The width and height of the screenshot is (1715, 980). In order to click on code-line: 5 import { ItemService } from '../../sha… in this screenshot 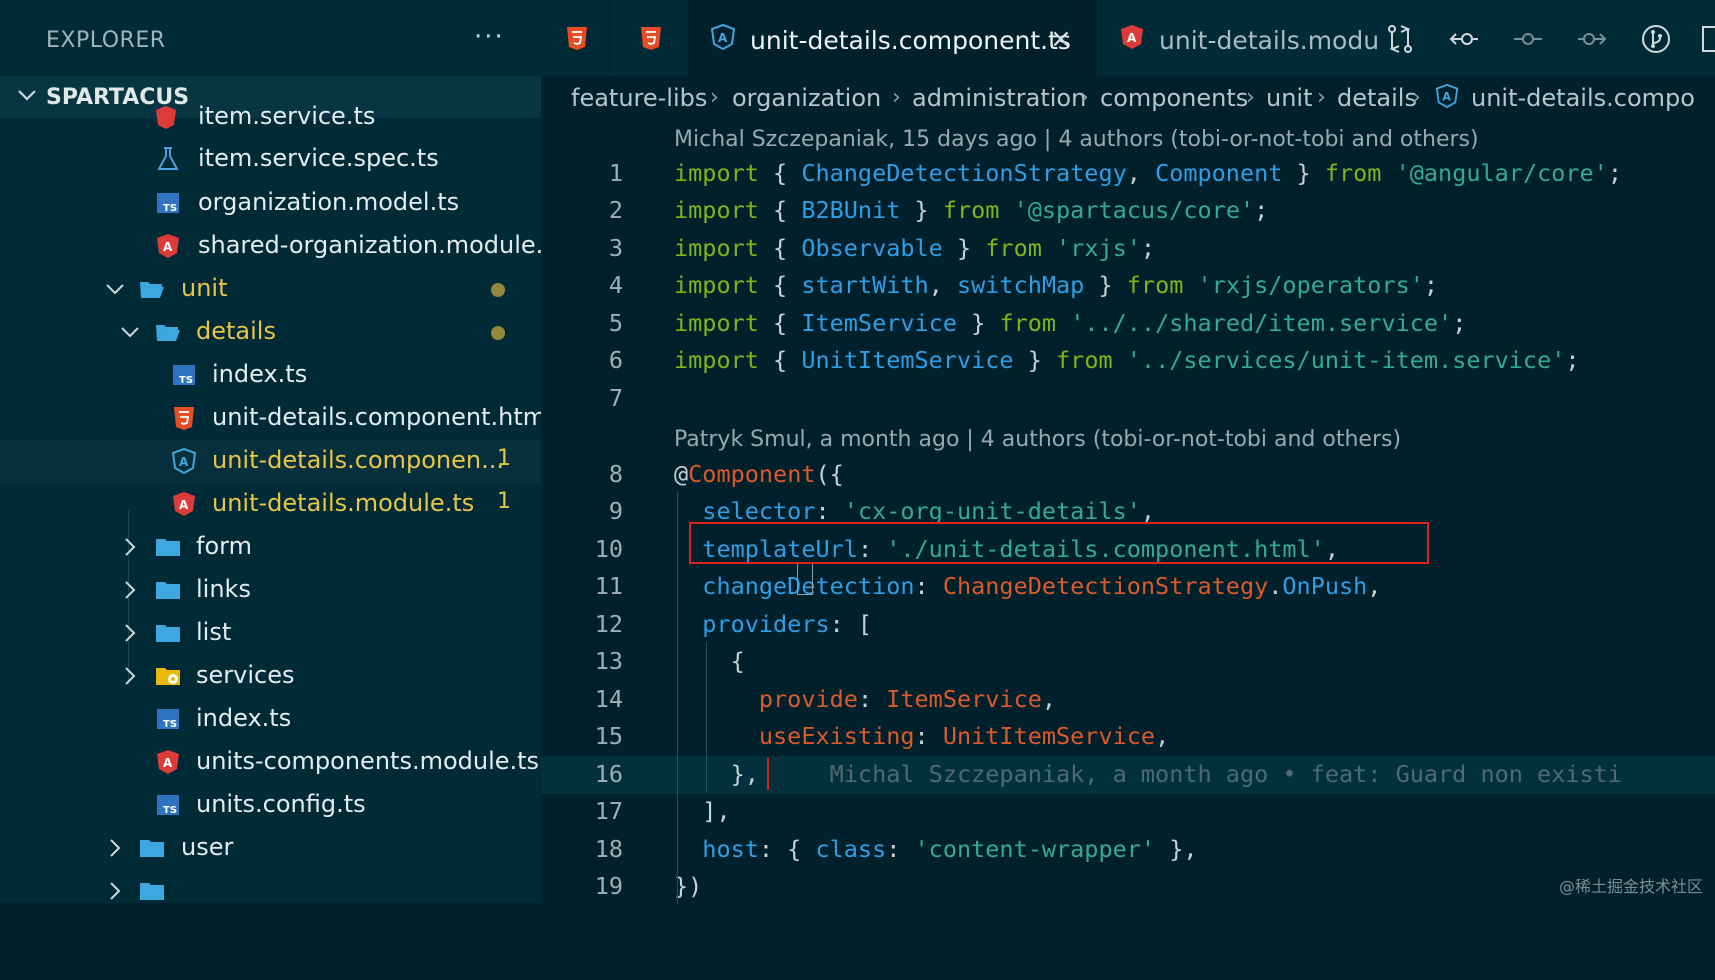, I will do `click(1128, 324)`.